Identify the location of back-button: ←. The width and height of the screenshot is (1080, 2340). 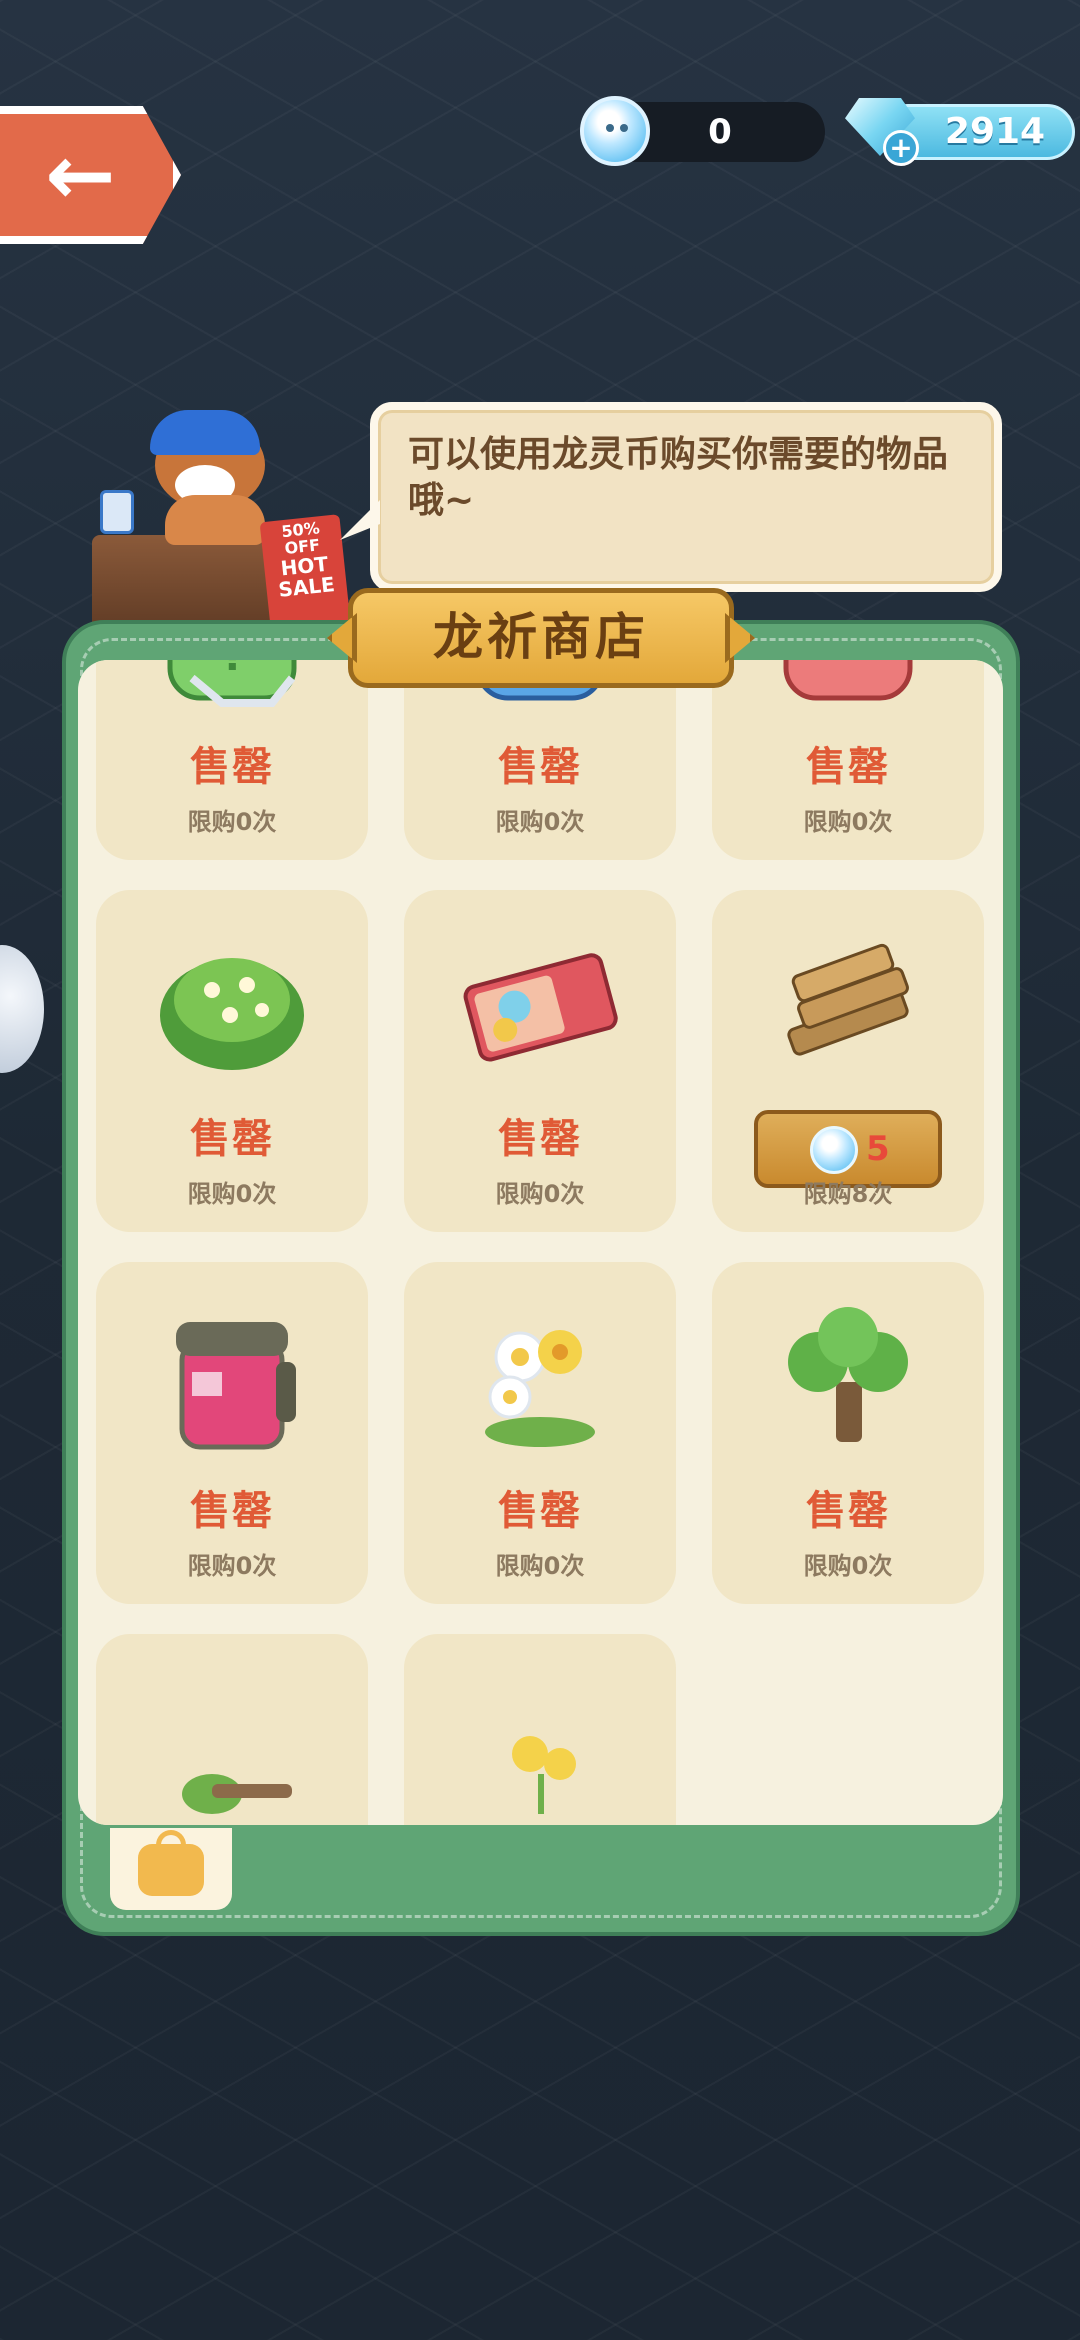
(90, 175).